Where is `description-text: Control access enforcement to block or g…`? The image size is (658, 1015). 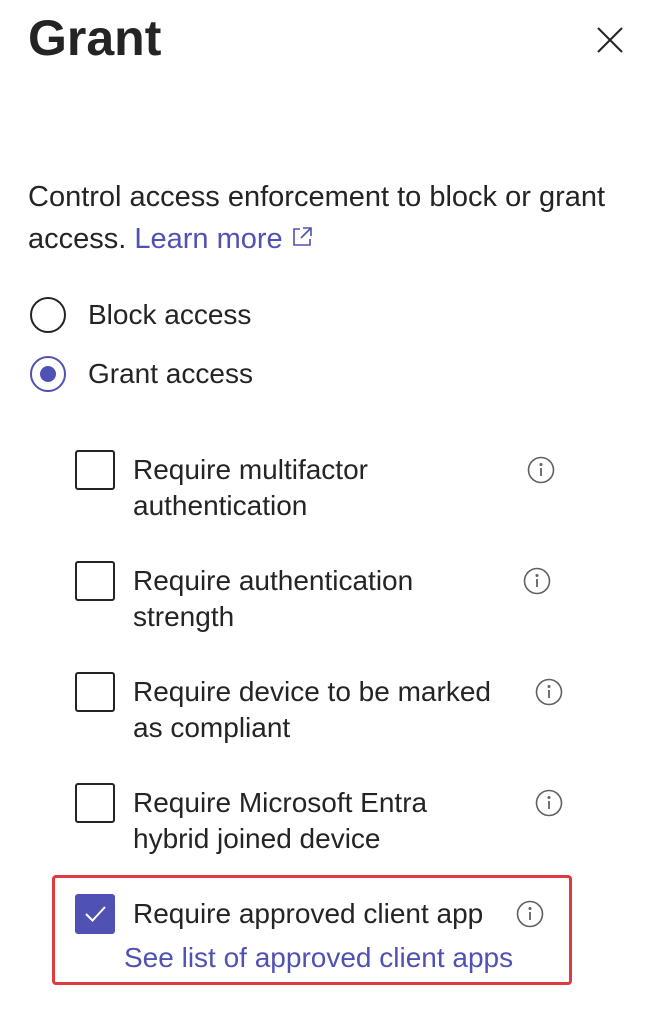 description-text: Control access enforcement to block or g… is located at coordinates (317, 218).